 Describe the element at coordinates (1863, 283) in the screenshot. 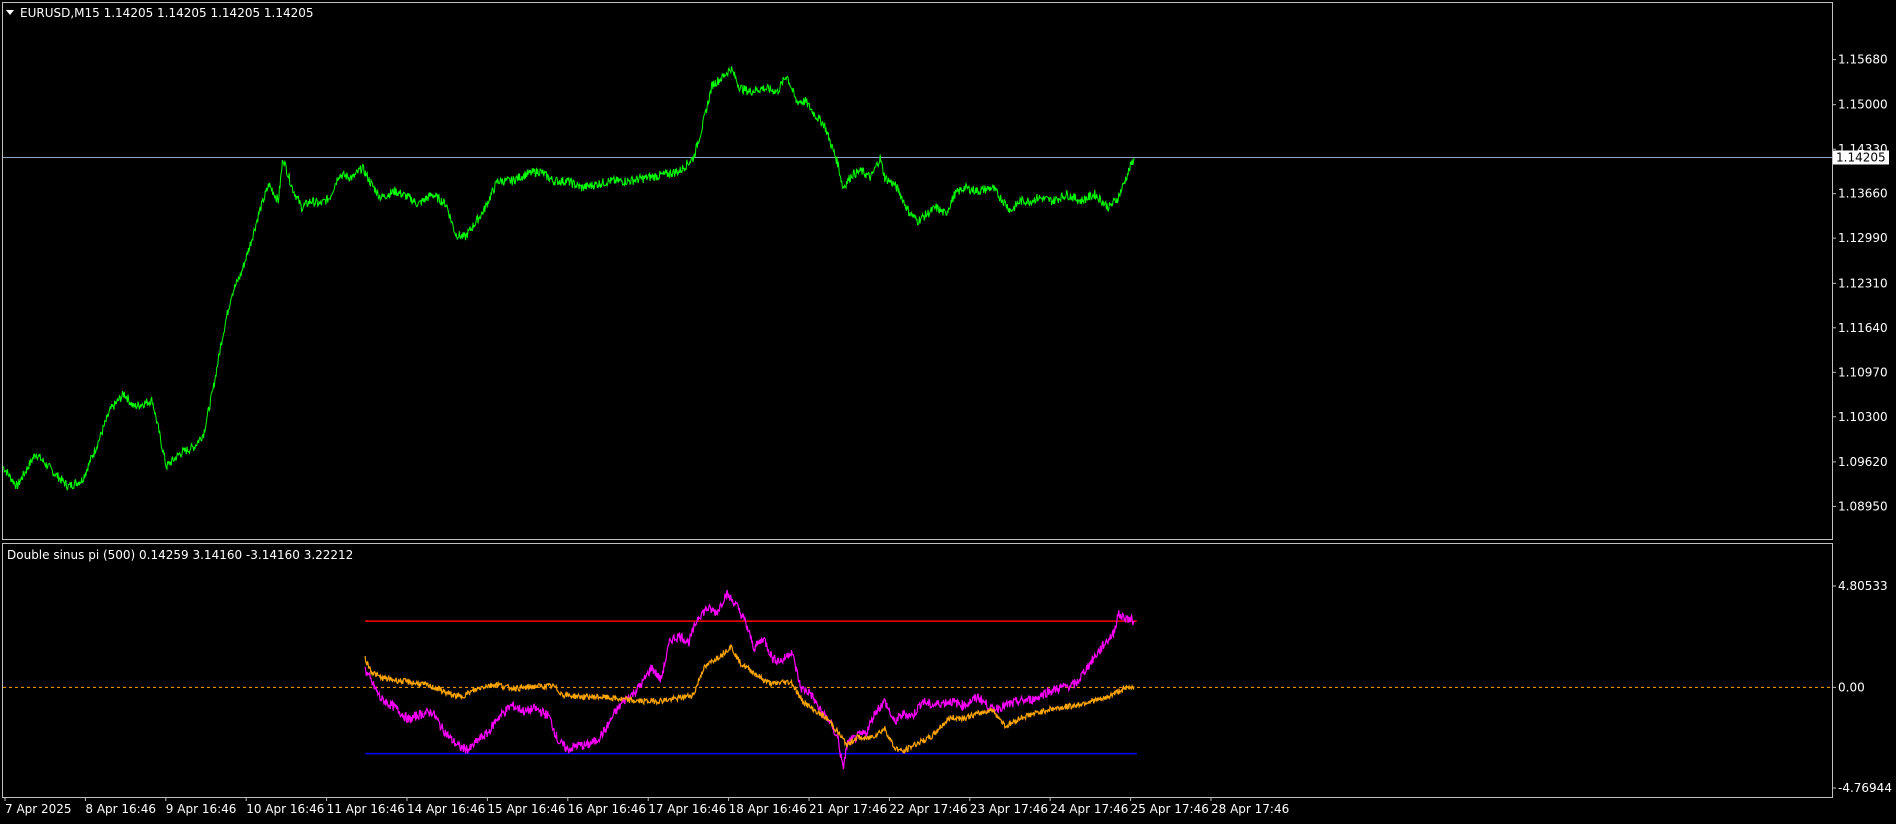

I see `price-tick-label: 1.12310` at that location.